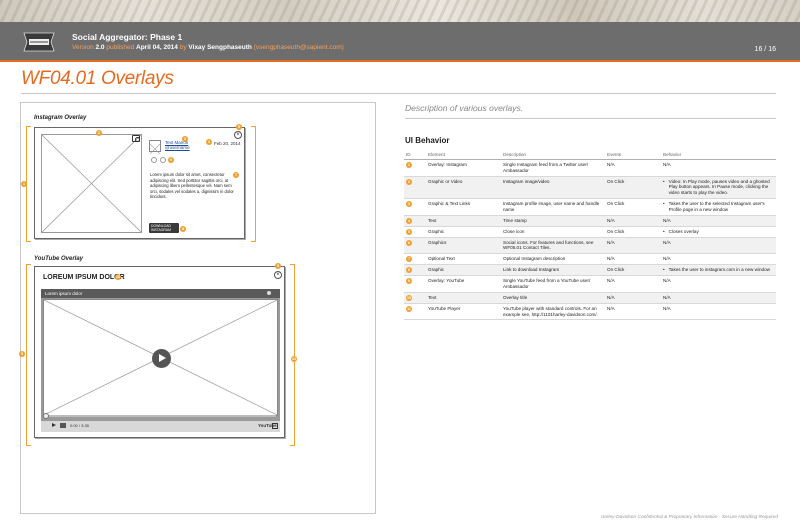 The width and height of the screenshot is (800, 529). What do you see at coordinates (209, 142) in the screenshot?
I see `marker-4: 4` at bounding box center [209, 142].